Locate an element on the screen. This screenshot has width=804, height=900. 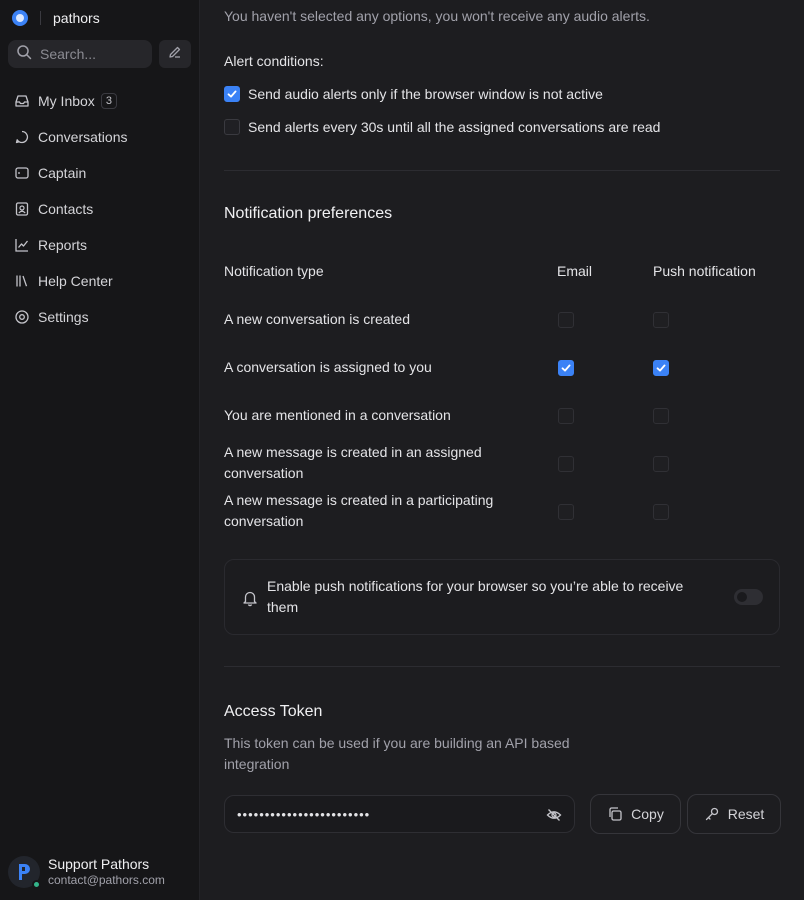
copy-icon is located at coordinates (615, 814).